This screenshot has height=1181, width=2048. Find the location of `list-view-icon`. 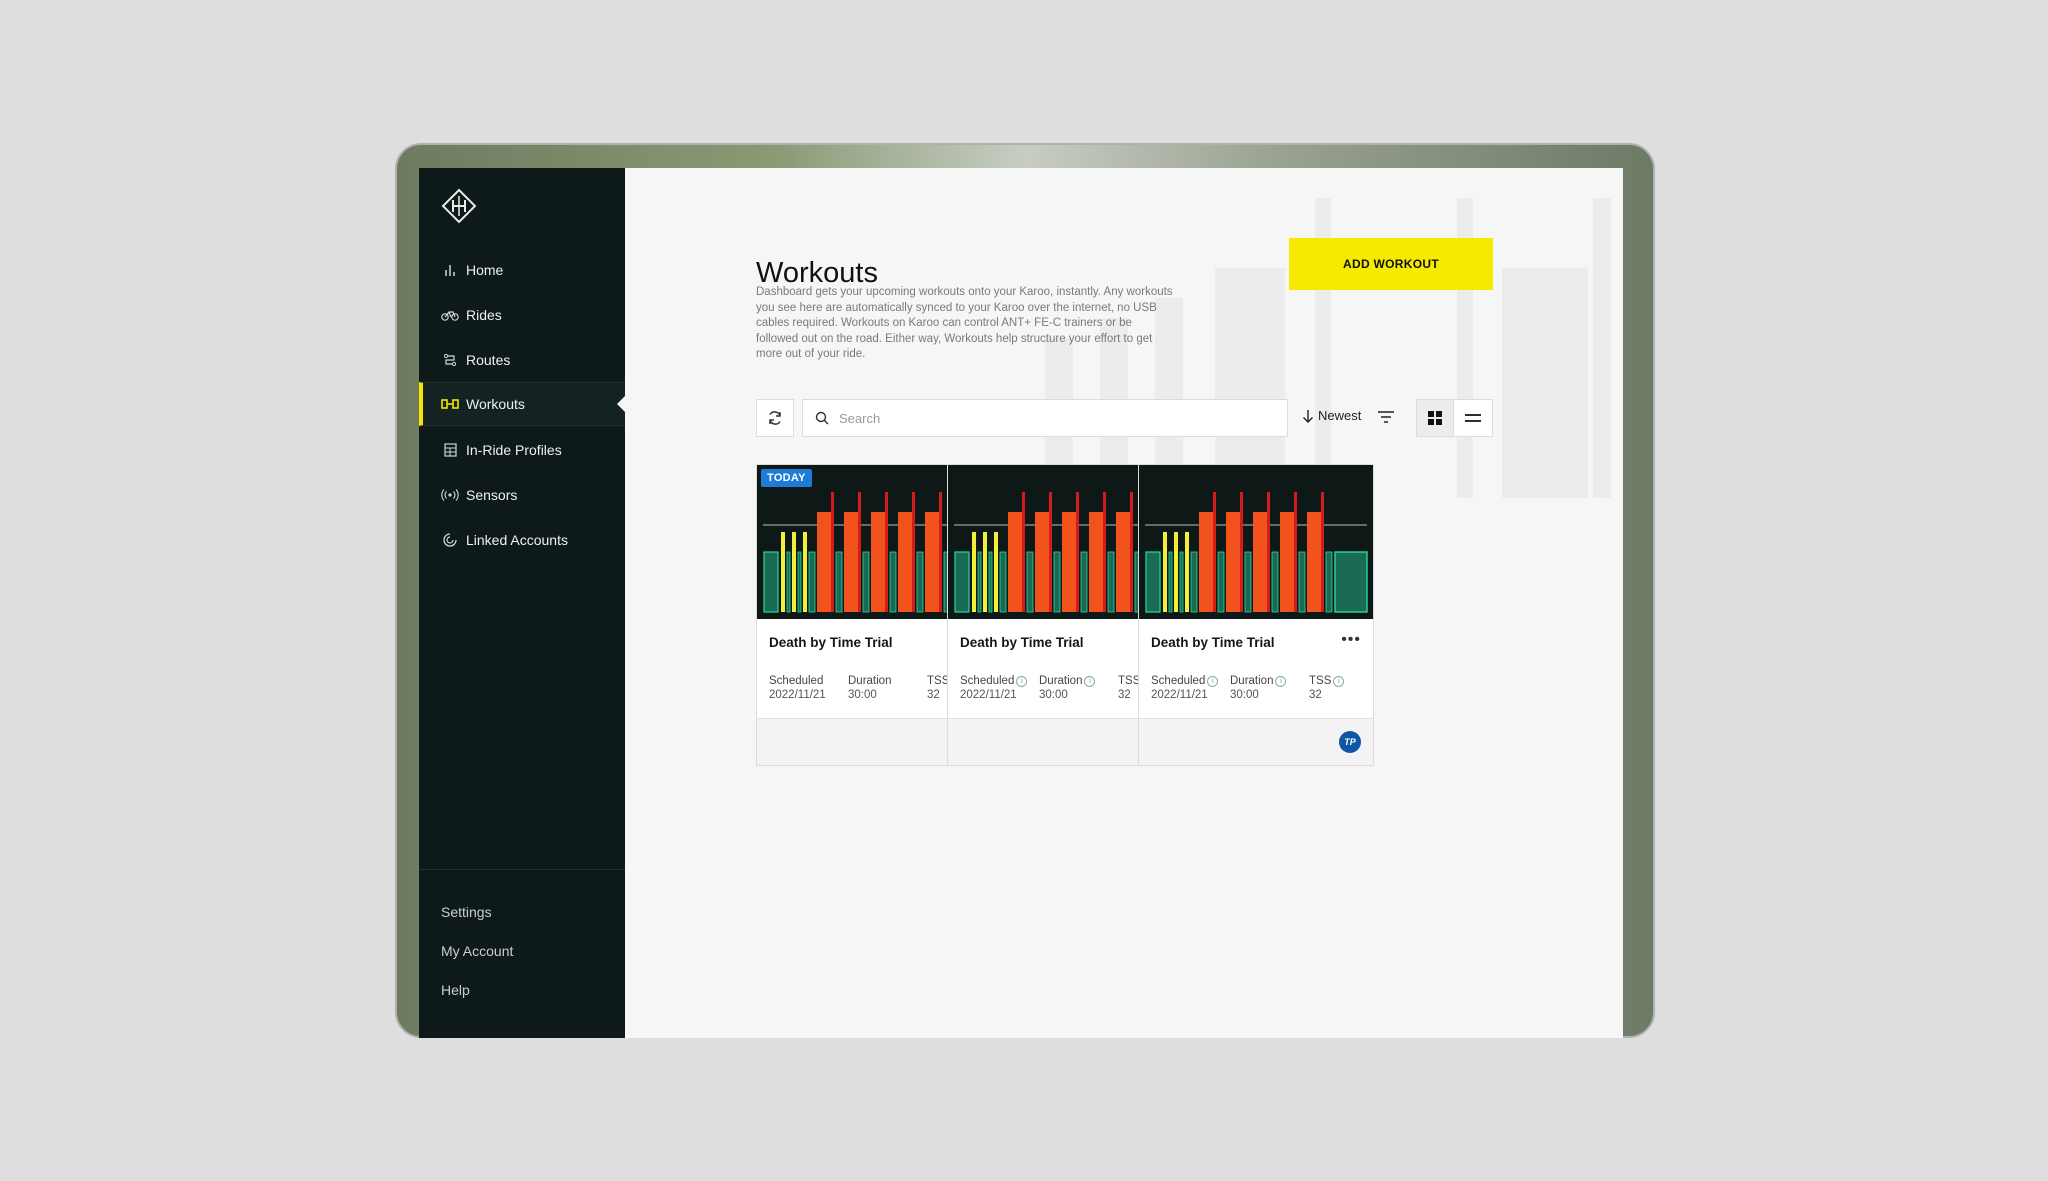

list-view-icon is located at coordinates (1473, 418).